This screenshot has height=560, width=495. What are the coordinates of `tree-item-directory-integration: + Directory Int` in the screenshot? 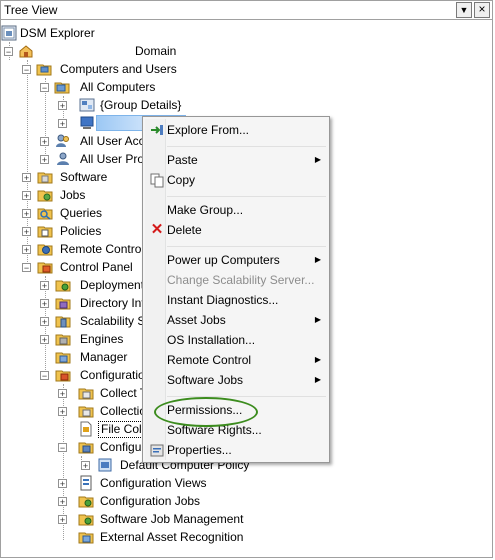 It's located at (80, 303).